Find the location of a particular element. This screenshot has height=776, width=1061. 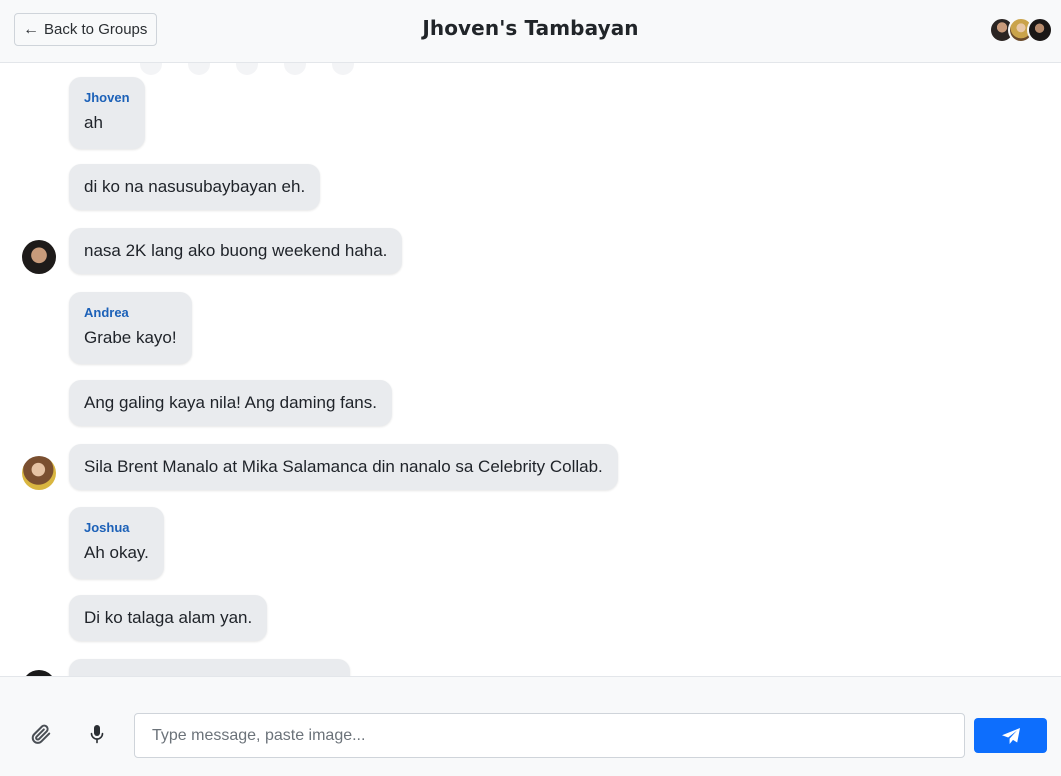

message-bubble: di ko na nasusubaybayan eh. is located at coordinates (195, 187).